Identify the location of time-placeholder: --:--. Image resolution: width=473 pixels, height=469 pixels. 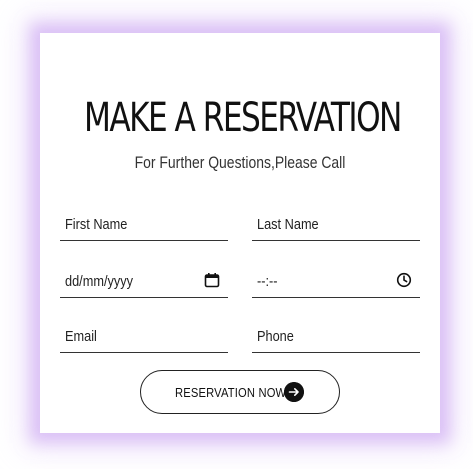
(267, 281).